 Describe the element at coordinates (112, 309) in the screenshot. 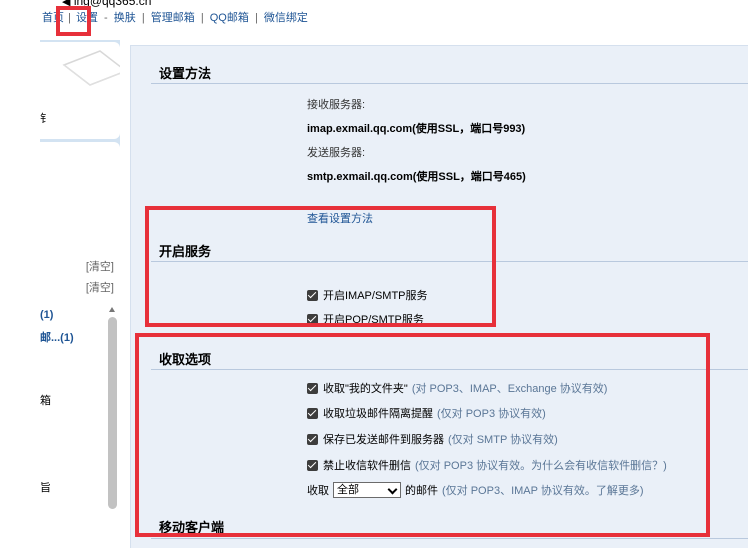

I see `scroll-up-arrow-icon` at that location.